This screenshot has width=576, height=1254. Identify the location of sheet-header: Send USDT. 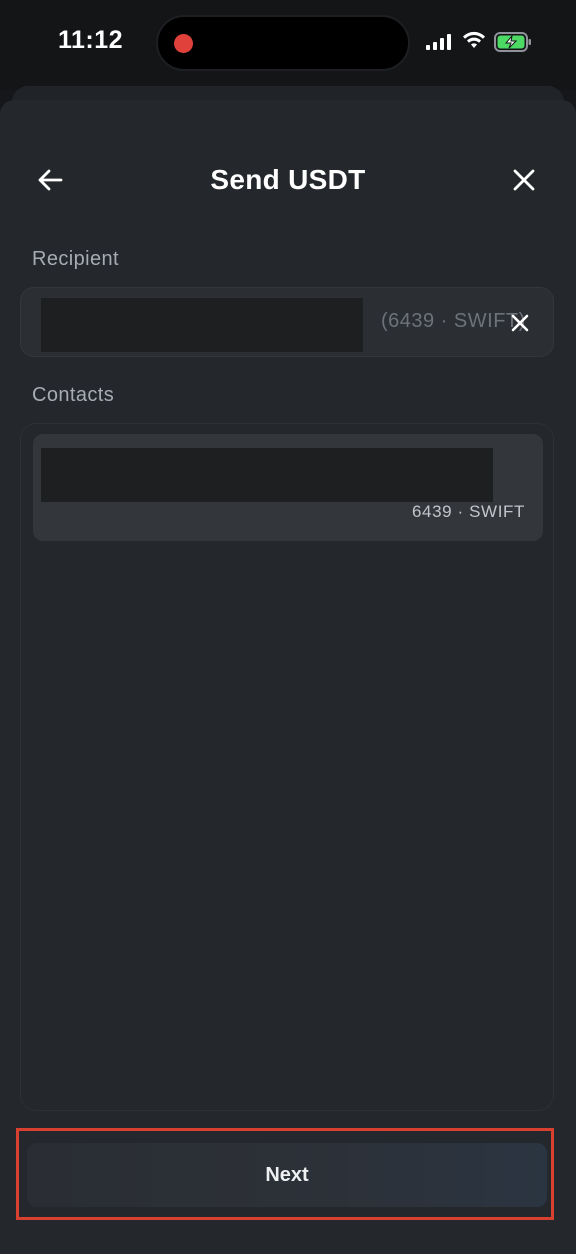
(288, 180).